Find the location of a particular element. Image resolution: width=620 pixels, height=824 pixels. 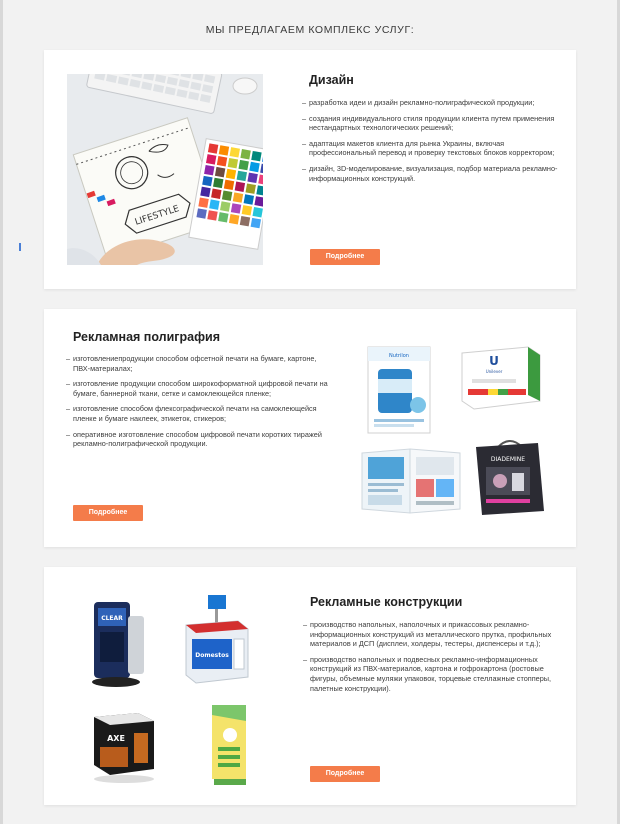

unilever-label: Unilever is located at coordinates (494, 371).